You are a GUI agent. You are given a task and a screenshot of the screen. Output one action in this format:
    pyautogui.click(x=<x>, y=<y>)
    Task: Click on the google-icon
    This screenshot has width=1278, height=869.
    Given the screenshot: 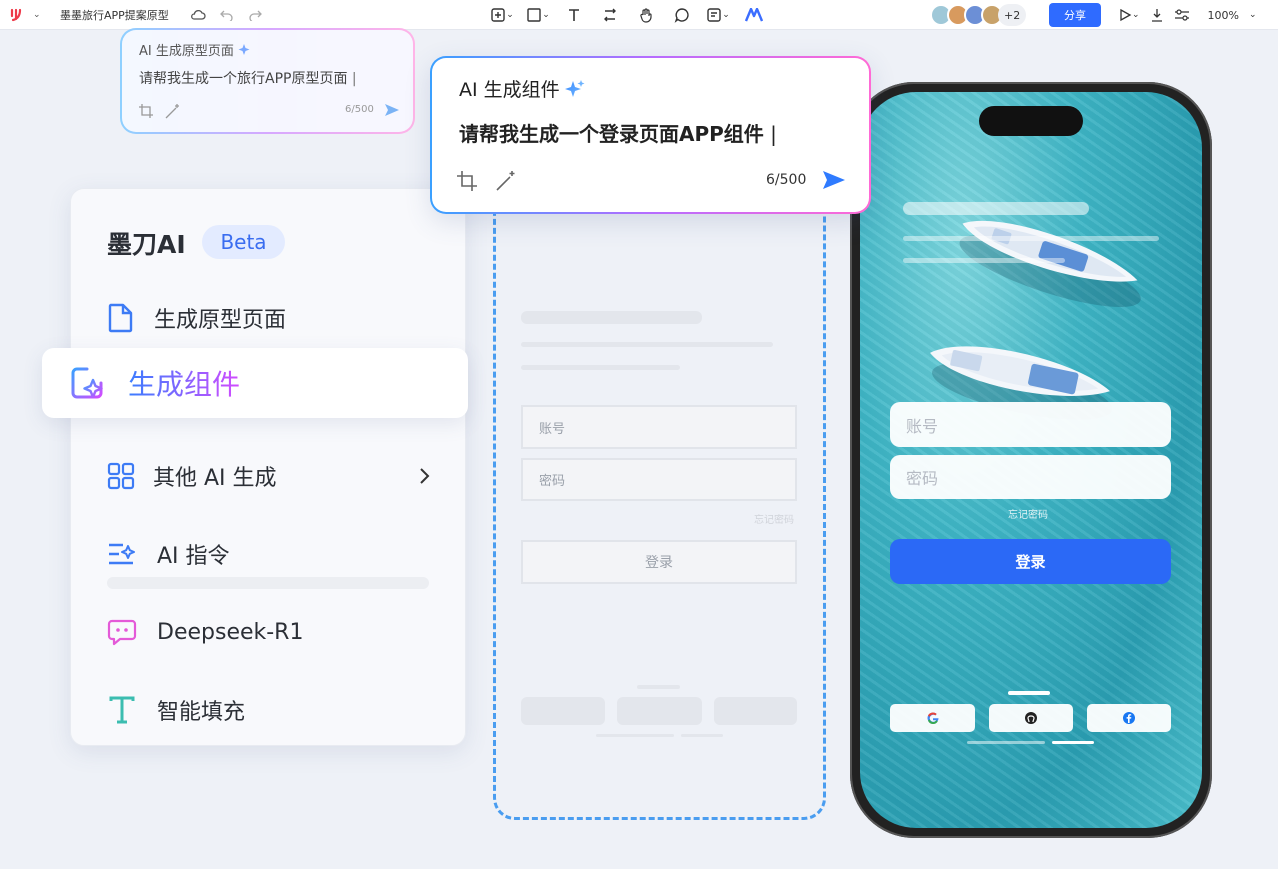 What is the action you would take?
    pyautogui.click(x=932, y=718)
    